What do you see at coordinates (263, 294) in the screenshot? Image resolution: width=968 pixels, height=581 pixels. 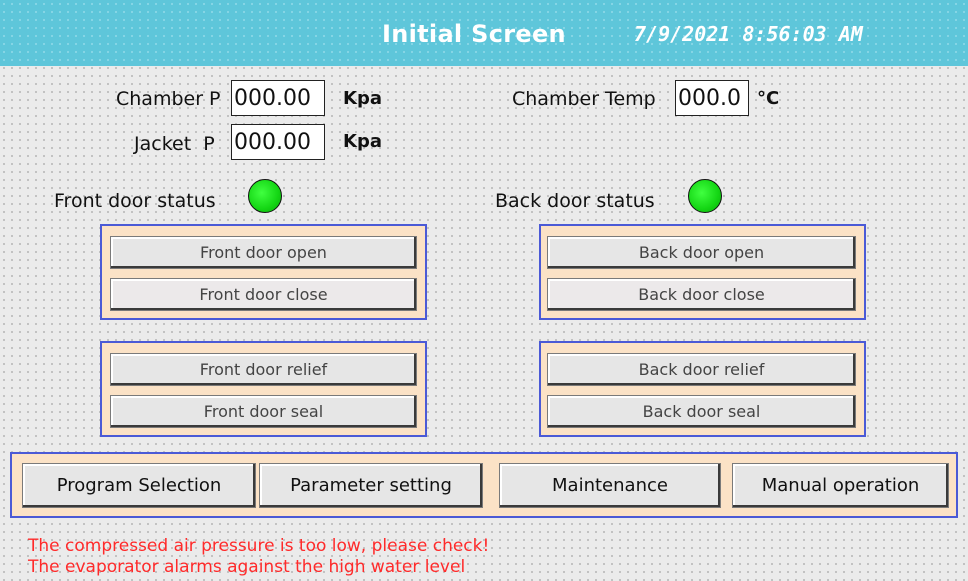 I see `front-door-close-button: Front door close` at bounding box center [263, 294].